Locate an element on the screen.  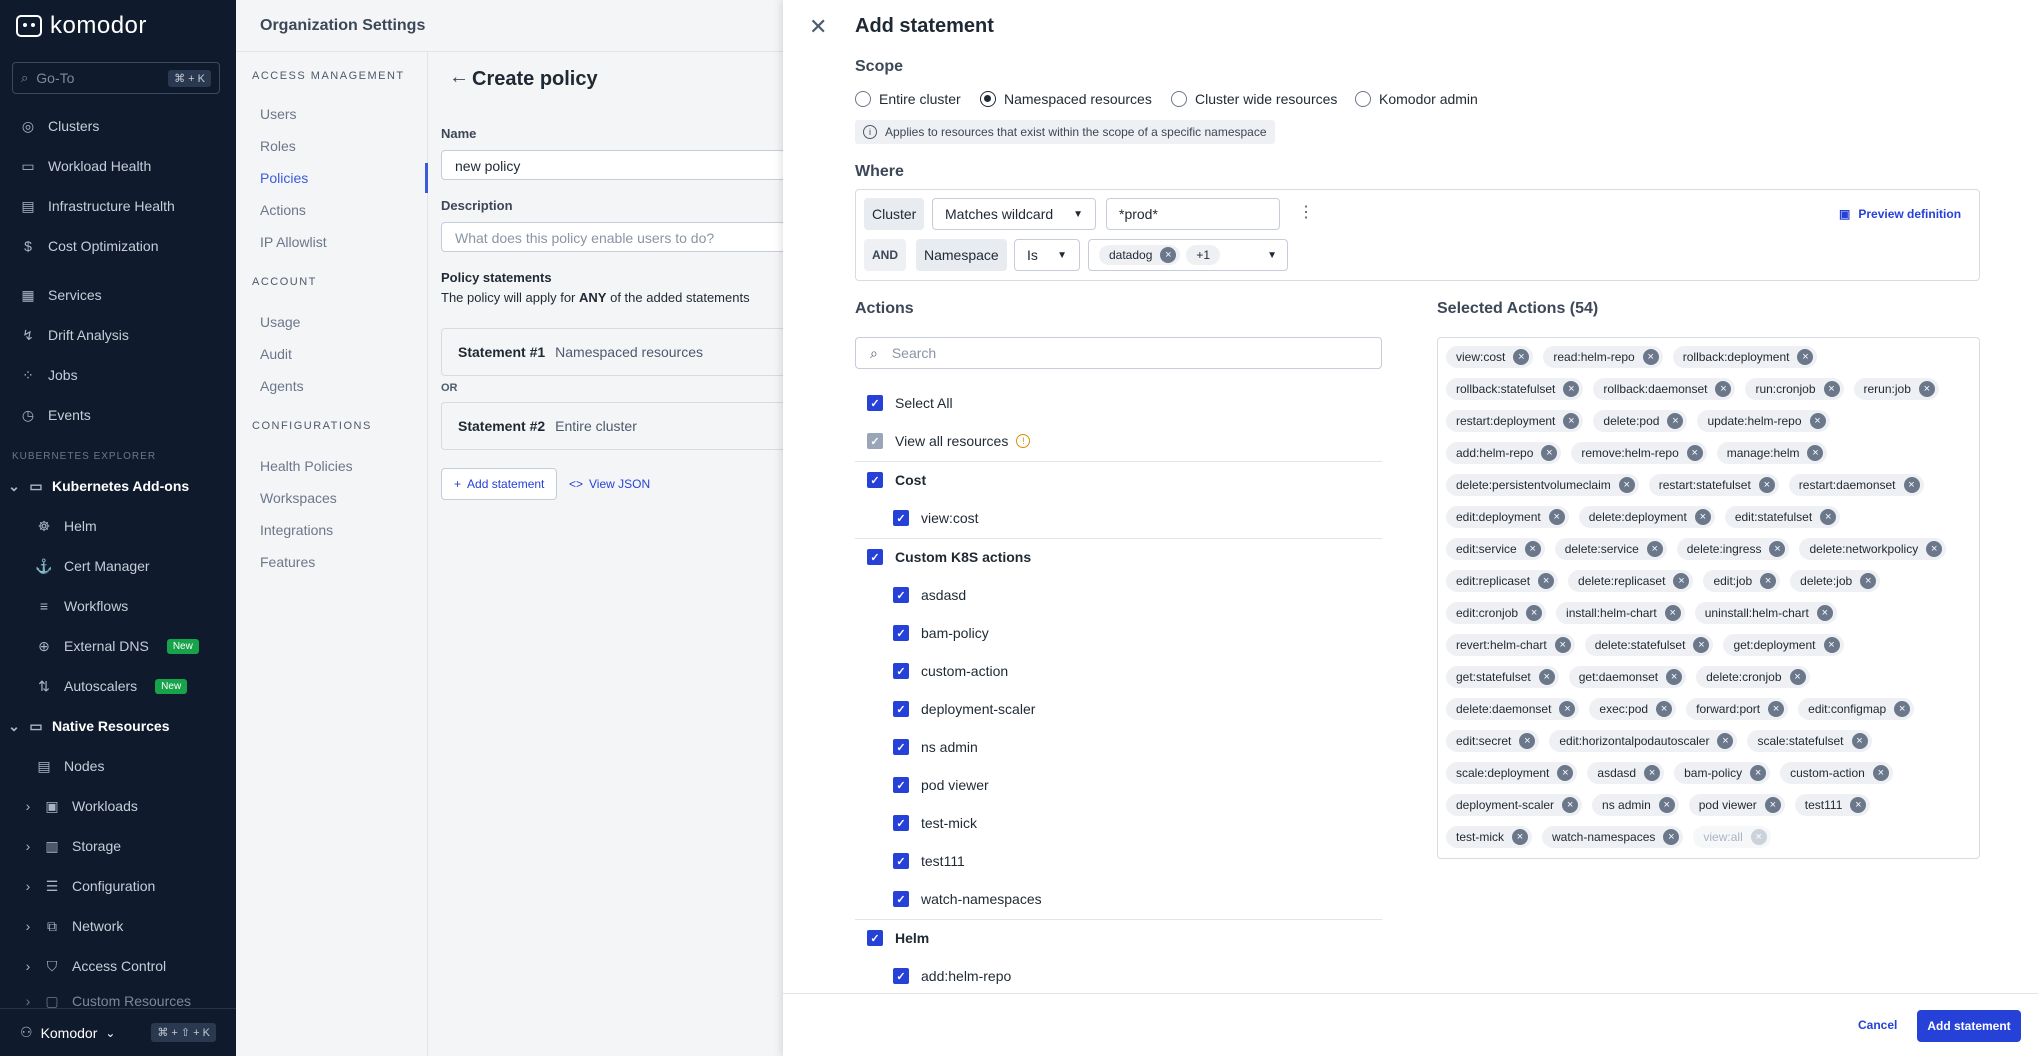
subnav-users: Users is located at coordinates (278, 114).